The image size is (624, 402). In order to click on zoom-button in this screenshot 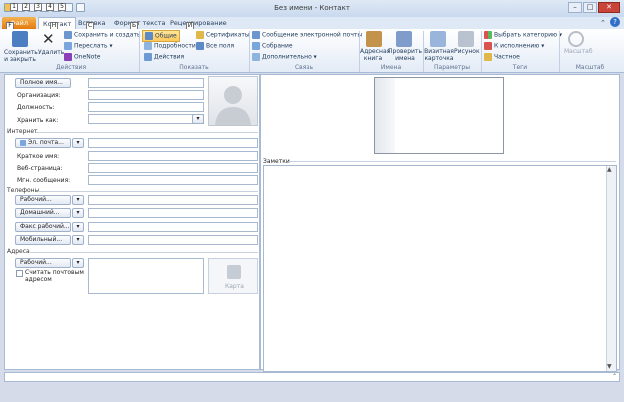, I will do `click(577, 39)`.